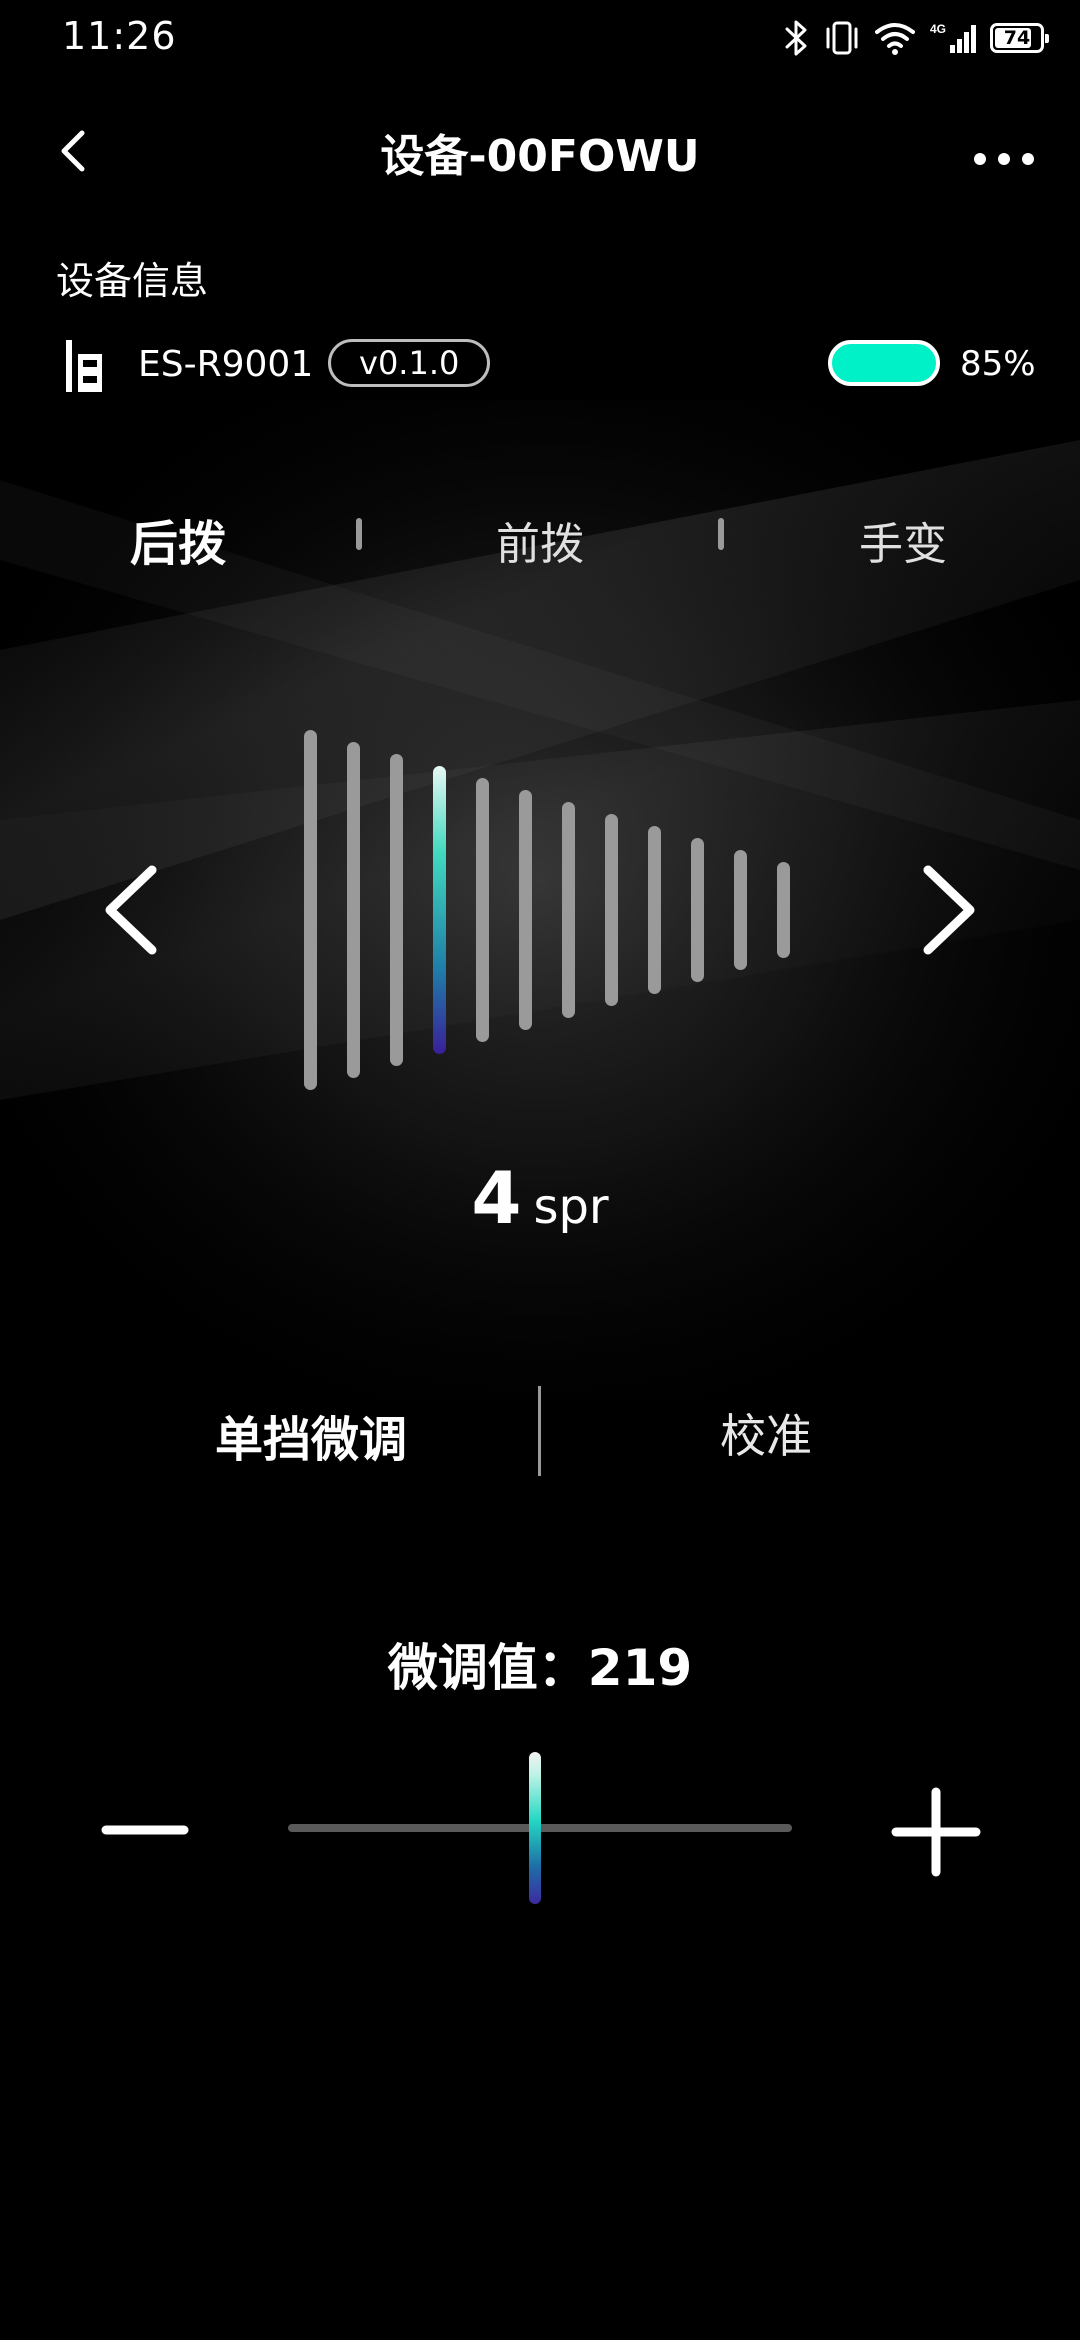  I want to click on tab-front-derailleur: 前拨, so click(540, 540).